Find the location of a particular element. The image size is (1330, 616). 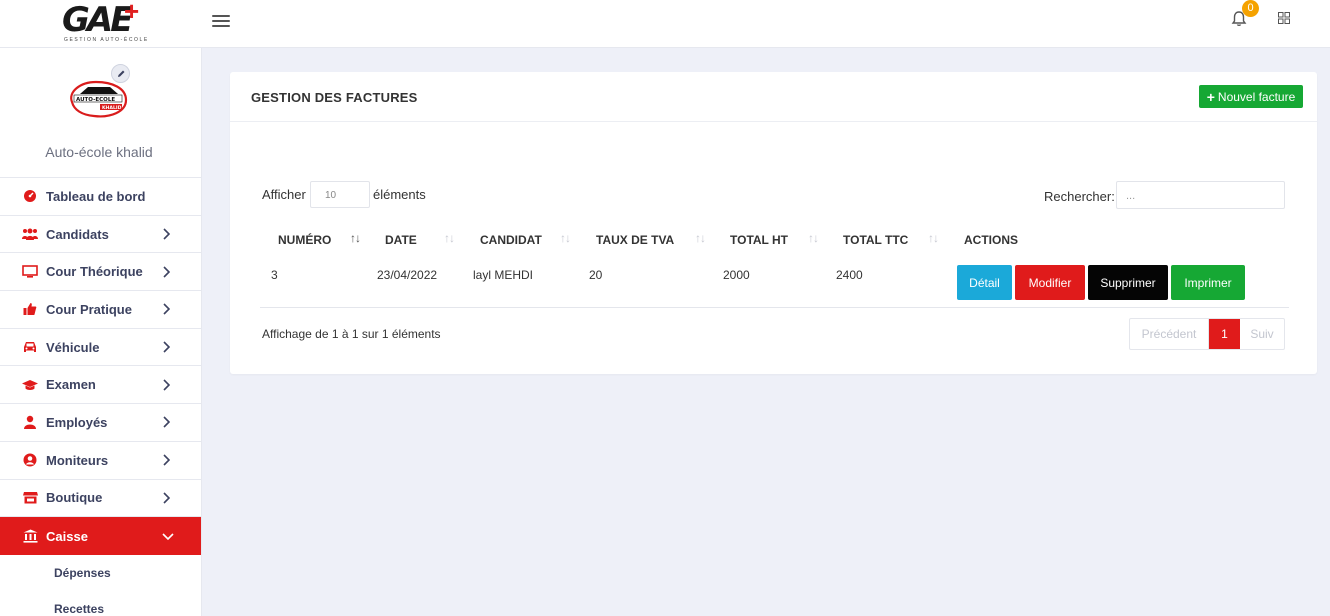

svg-text: KHALID is located at coordinates (112, 108).